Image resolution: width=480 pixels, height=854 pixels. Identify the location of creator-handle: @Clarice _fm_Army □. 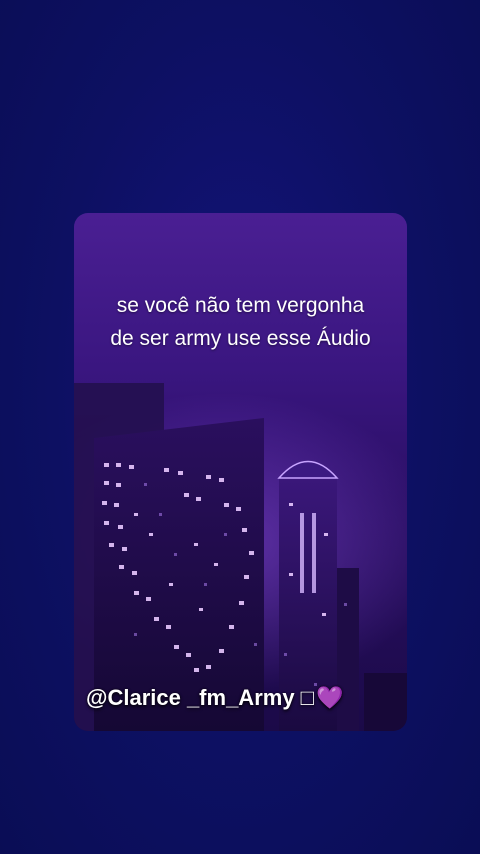
(200, 697).